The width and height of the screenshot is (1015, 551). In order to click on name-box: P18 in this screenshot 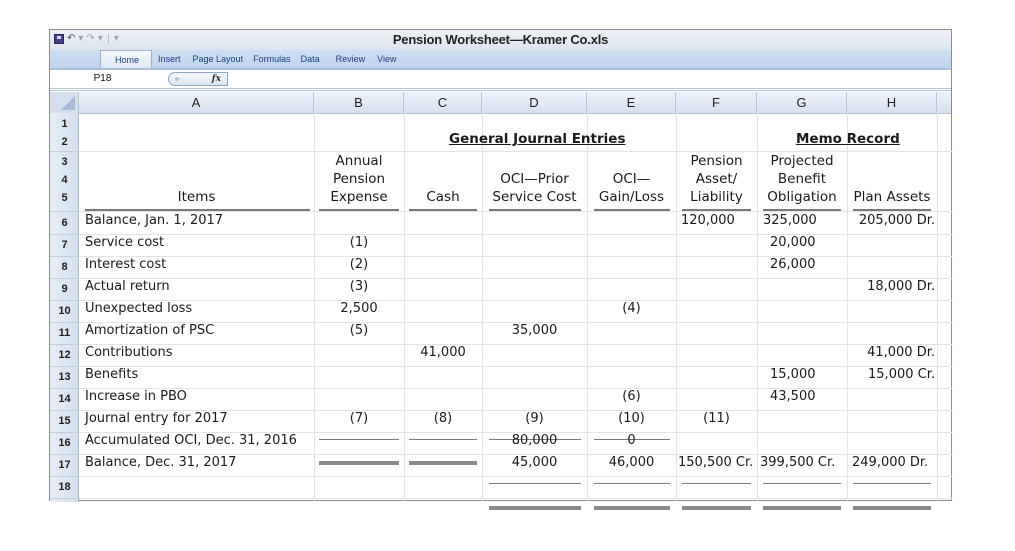, I will do `click(102, 79)`.